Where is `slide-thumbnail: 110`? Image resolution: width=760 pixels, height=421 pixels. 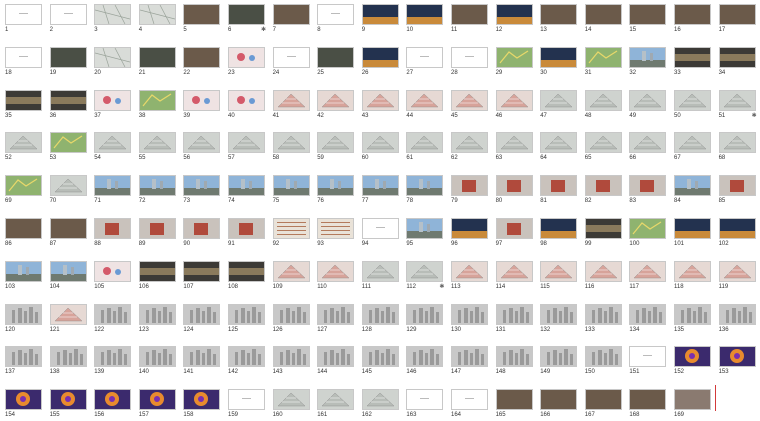
slide-thumbnail: 110 is located at coordinates (336, 276).